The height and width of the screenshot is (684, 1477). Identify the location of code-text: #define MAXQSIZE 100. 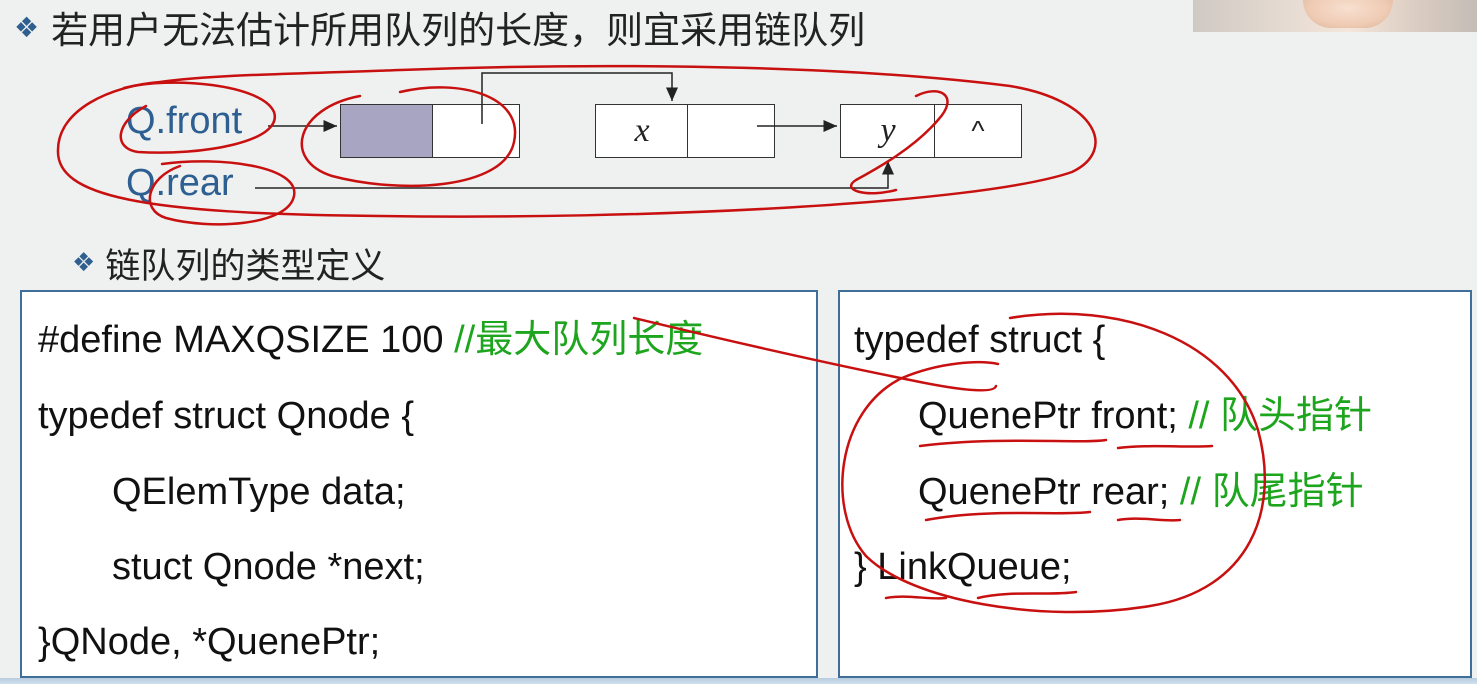
(246, 340).